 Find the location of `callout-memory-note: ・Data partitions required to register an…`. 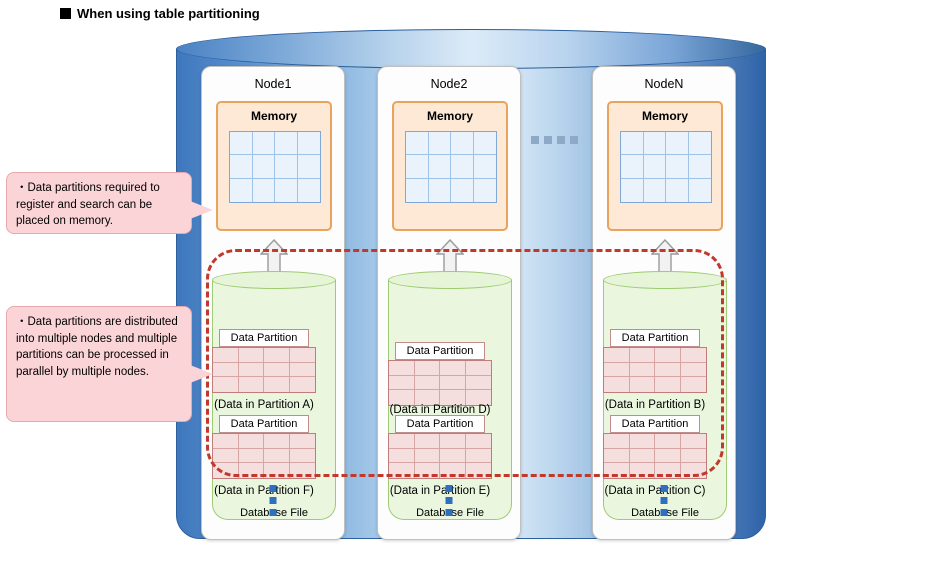

callout-memory-note: ・Data partitions required to register an… is located at coordinates (109, 203).